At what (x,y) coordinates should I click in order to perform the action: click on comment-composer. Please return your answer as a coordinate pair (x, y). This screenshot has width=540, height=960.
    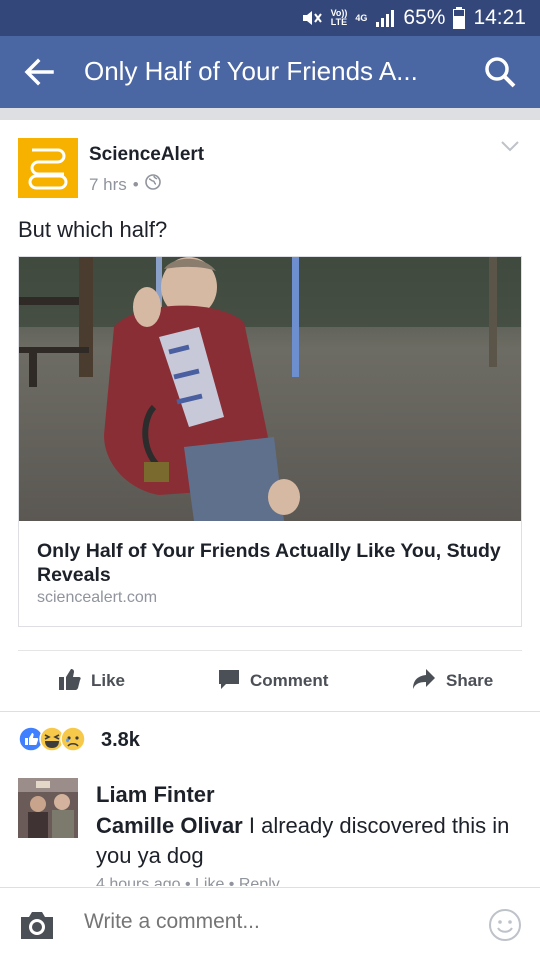
    Looking at the image, I should click on (270, 923).